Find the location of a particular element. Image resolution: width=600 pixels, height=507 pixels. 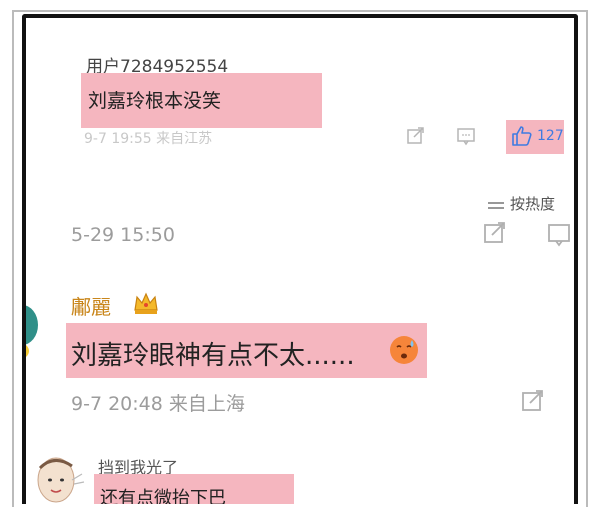

sort-control: 按热度 is located at coordinates (530, 203).